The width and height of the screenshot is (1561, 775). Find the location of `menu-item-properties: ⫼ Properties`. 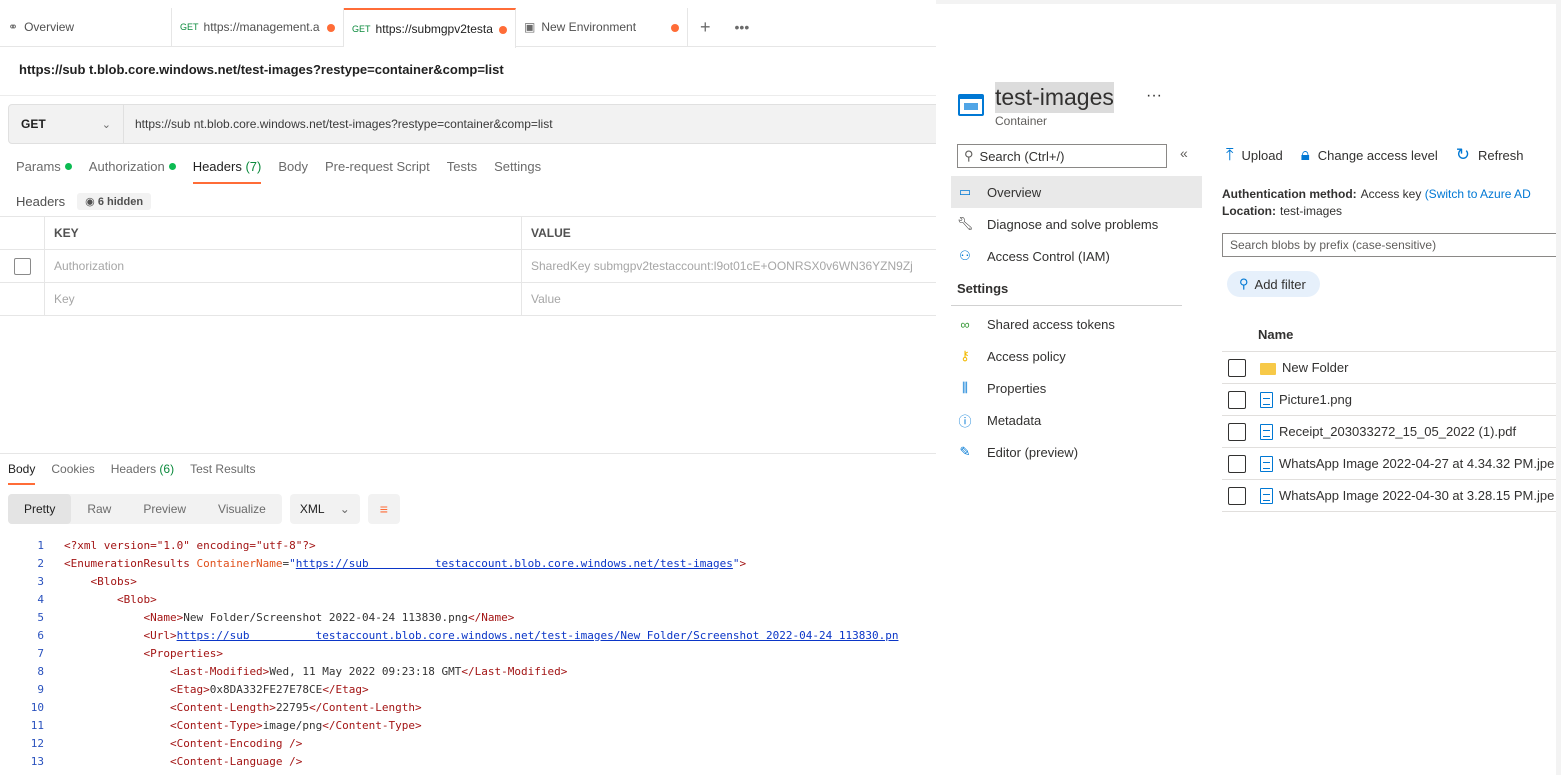

menu-item-properties: ⫼ Properties is located at coordinates (1076, 388).